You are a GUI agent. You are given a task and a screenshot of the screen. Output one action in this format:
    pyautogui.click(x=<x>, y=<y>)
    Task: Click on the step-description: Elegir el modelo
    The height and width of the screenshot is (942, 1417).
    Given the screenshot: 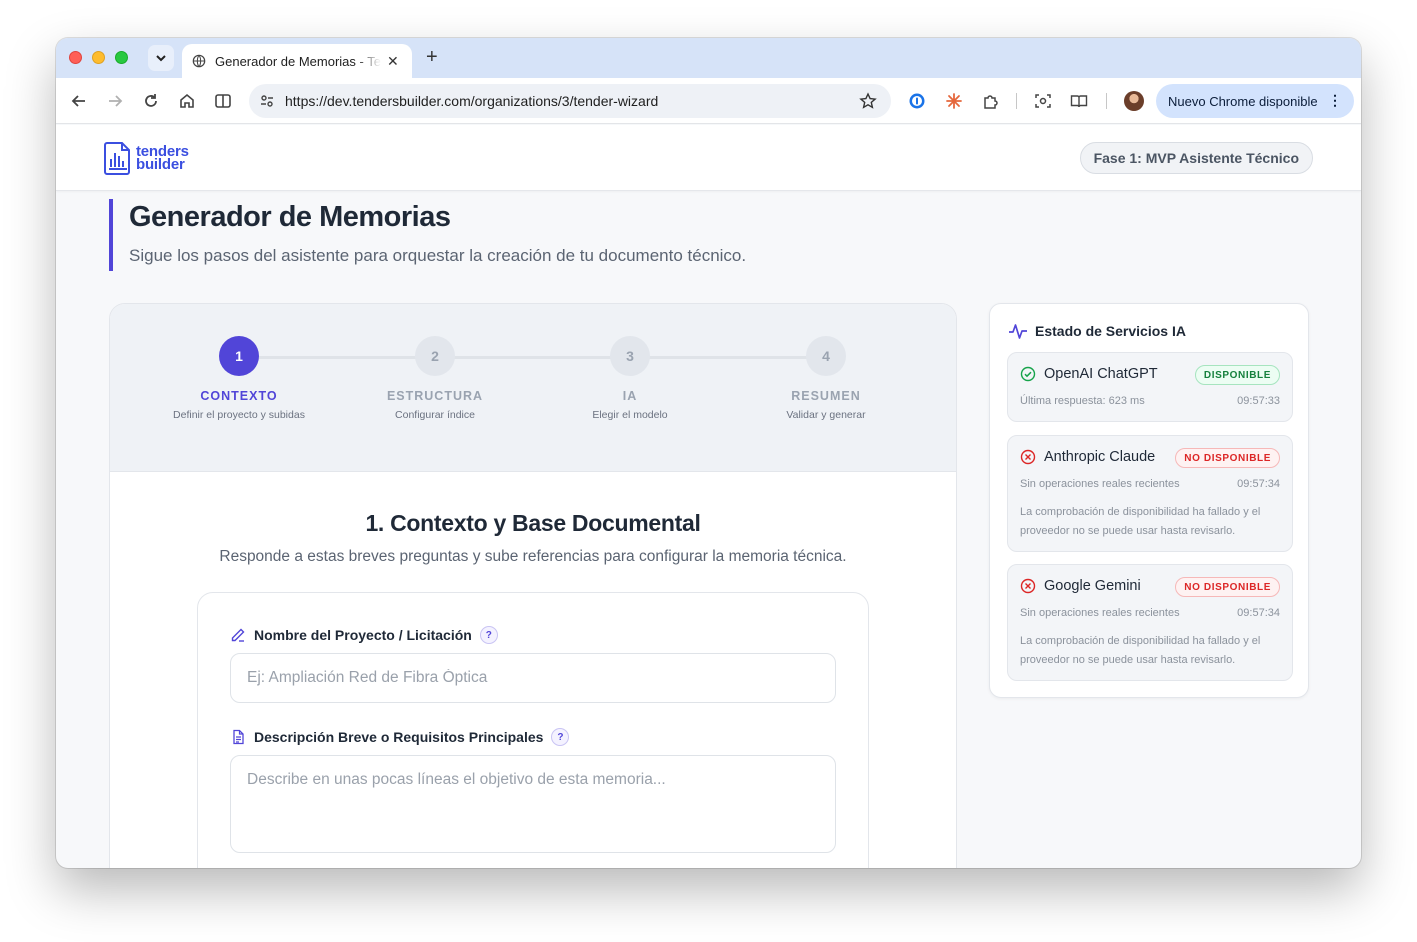 What is the action you would take?
    pyautogui.click(x=630, y=415)
    